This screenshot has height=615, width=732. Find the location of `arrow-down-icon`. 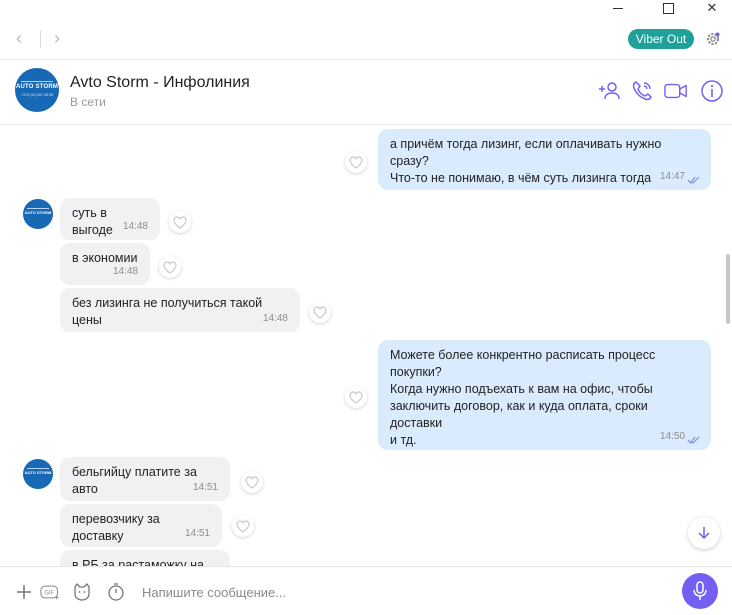

arrow-down-icon is located at coordinates (704, 533).